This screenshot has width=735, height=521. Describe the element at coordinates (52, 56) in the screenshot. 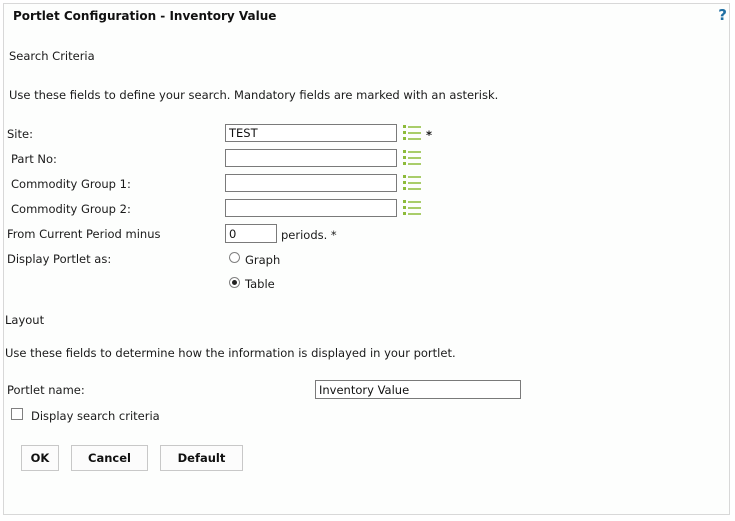

I see `search-criteria-heading: Search Criteria` at that location.